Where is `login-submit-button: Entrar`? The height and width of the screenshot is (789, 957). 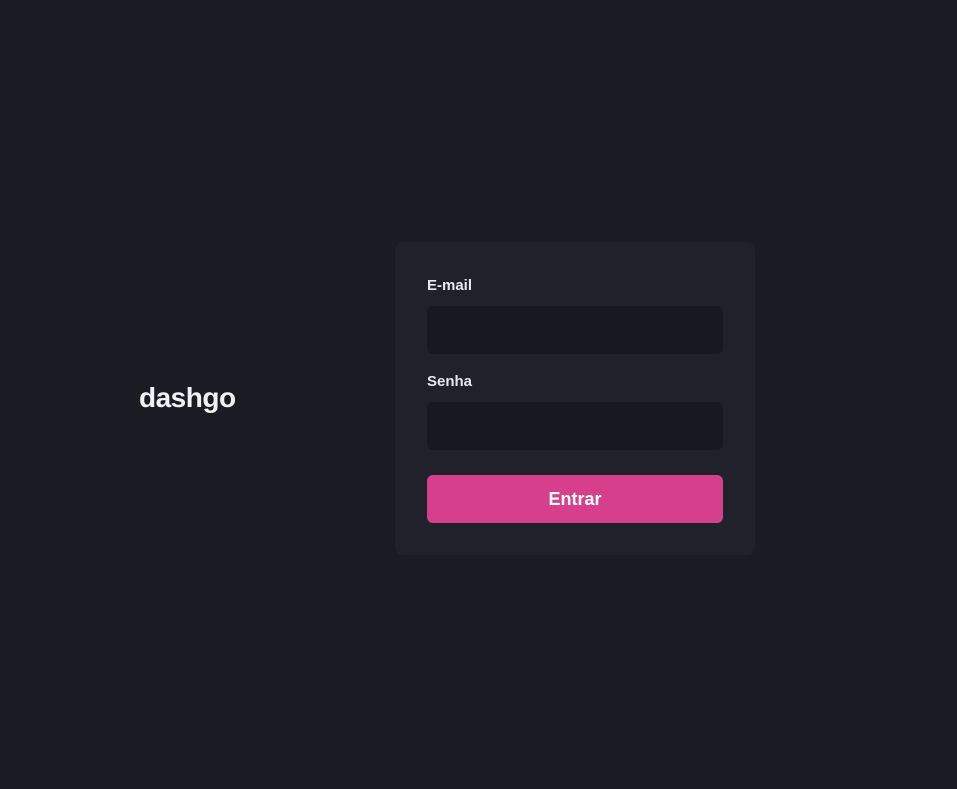
login-submit-button: Entrar is located at coordinates (575, 499).